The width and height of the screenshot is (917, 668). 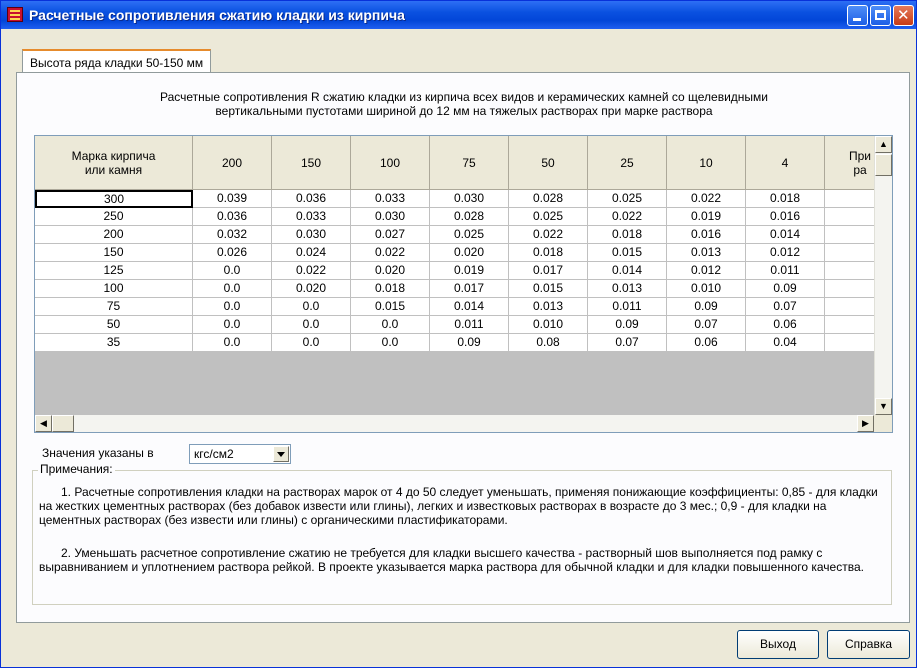 What do you see at coordinates (778, 644) in the screenshot?
I see `exit-button: Выход` at bounding box center [778, 644].